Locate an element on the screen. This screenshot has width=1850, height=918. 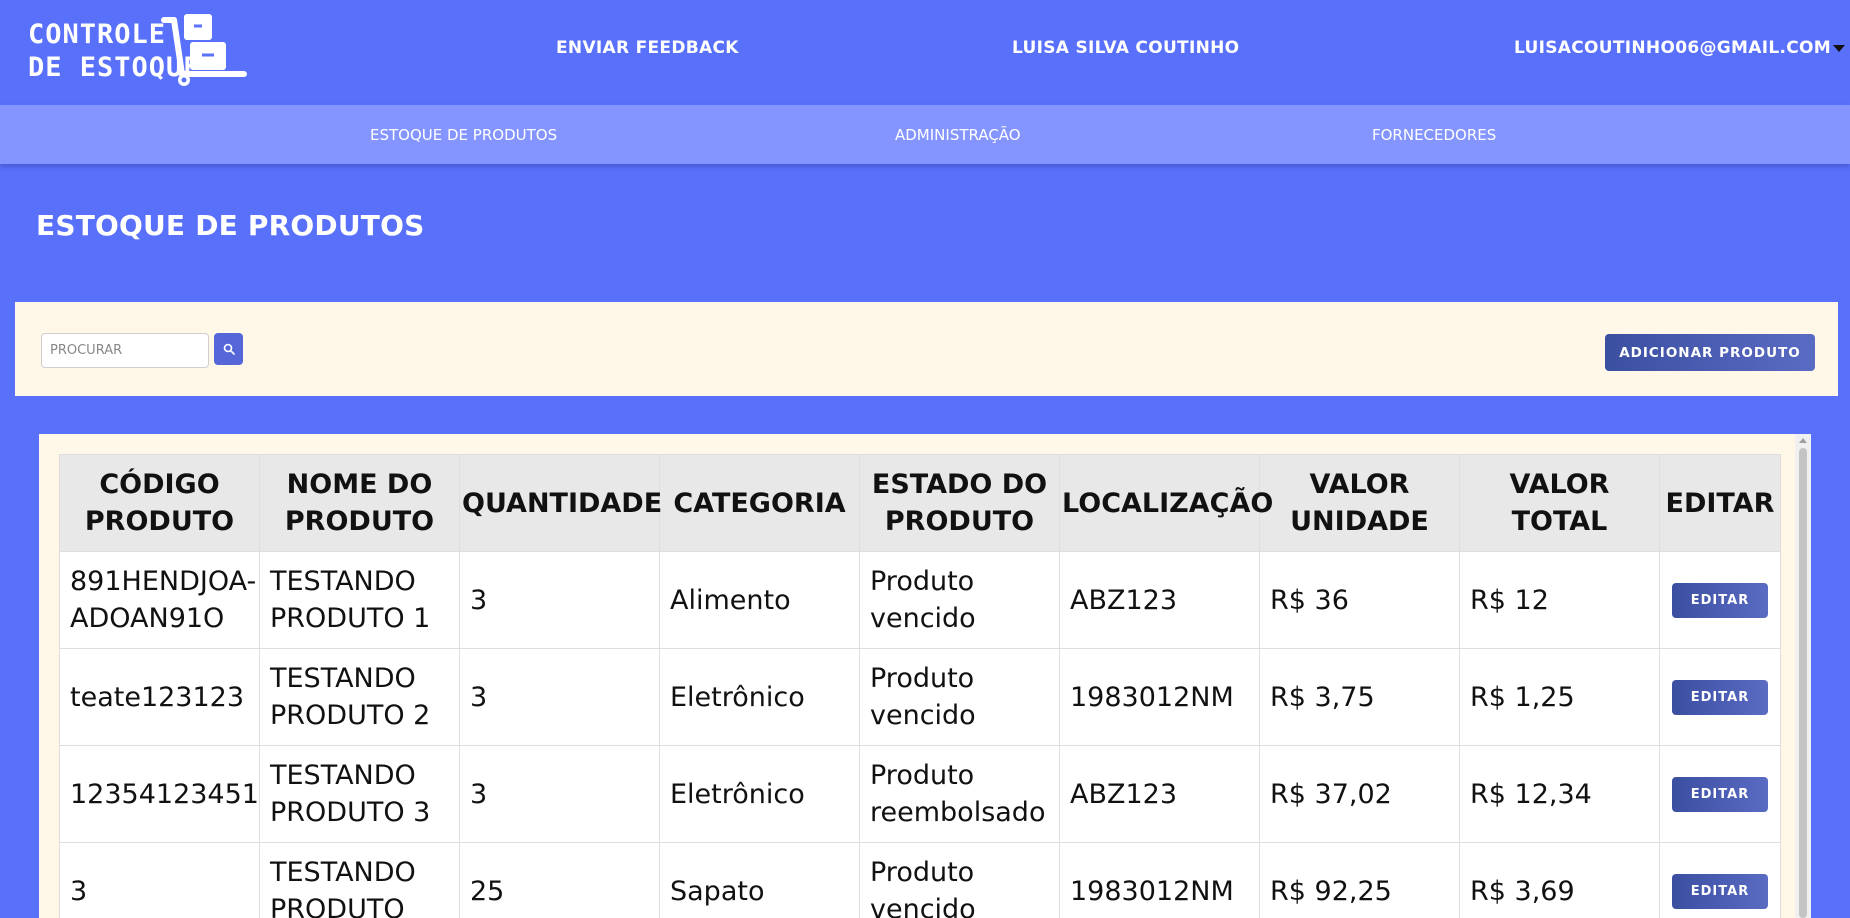
column-header: VALOR UNIDADE is located at coordinates (1359, 503).